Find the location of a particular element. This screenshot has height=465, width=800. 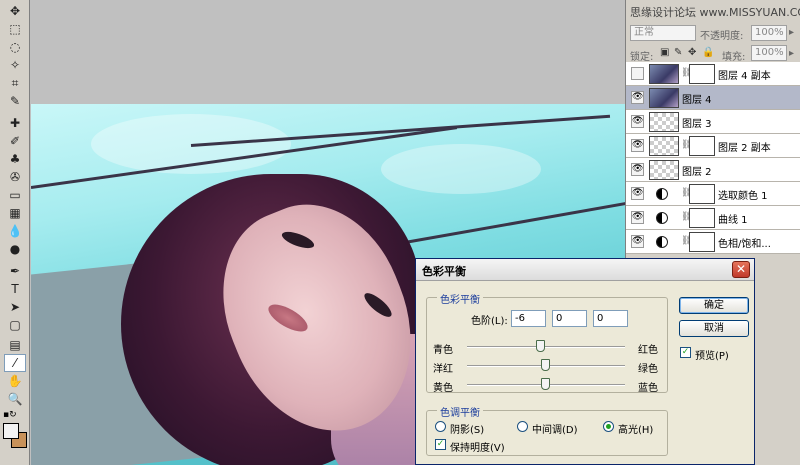

eraser-icon: ▭ is located at coordinates (15, 195).